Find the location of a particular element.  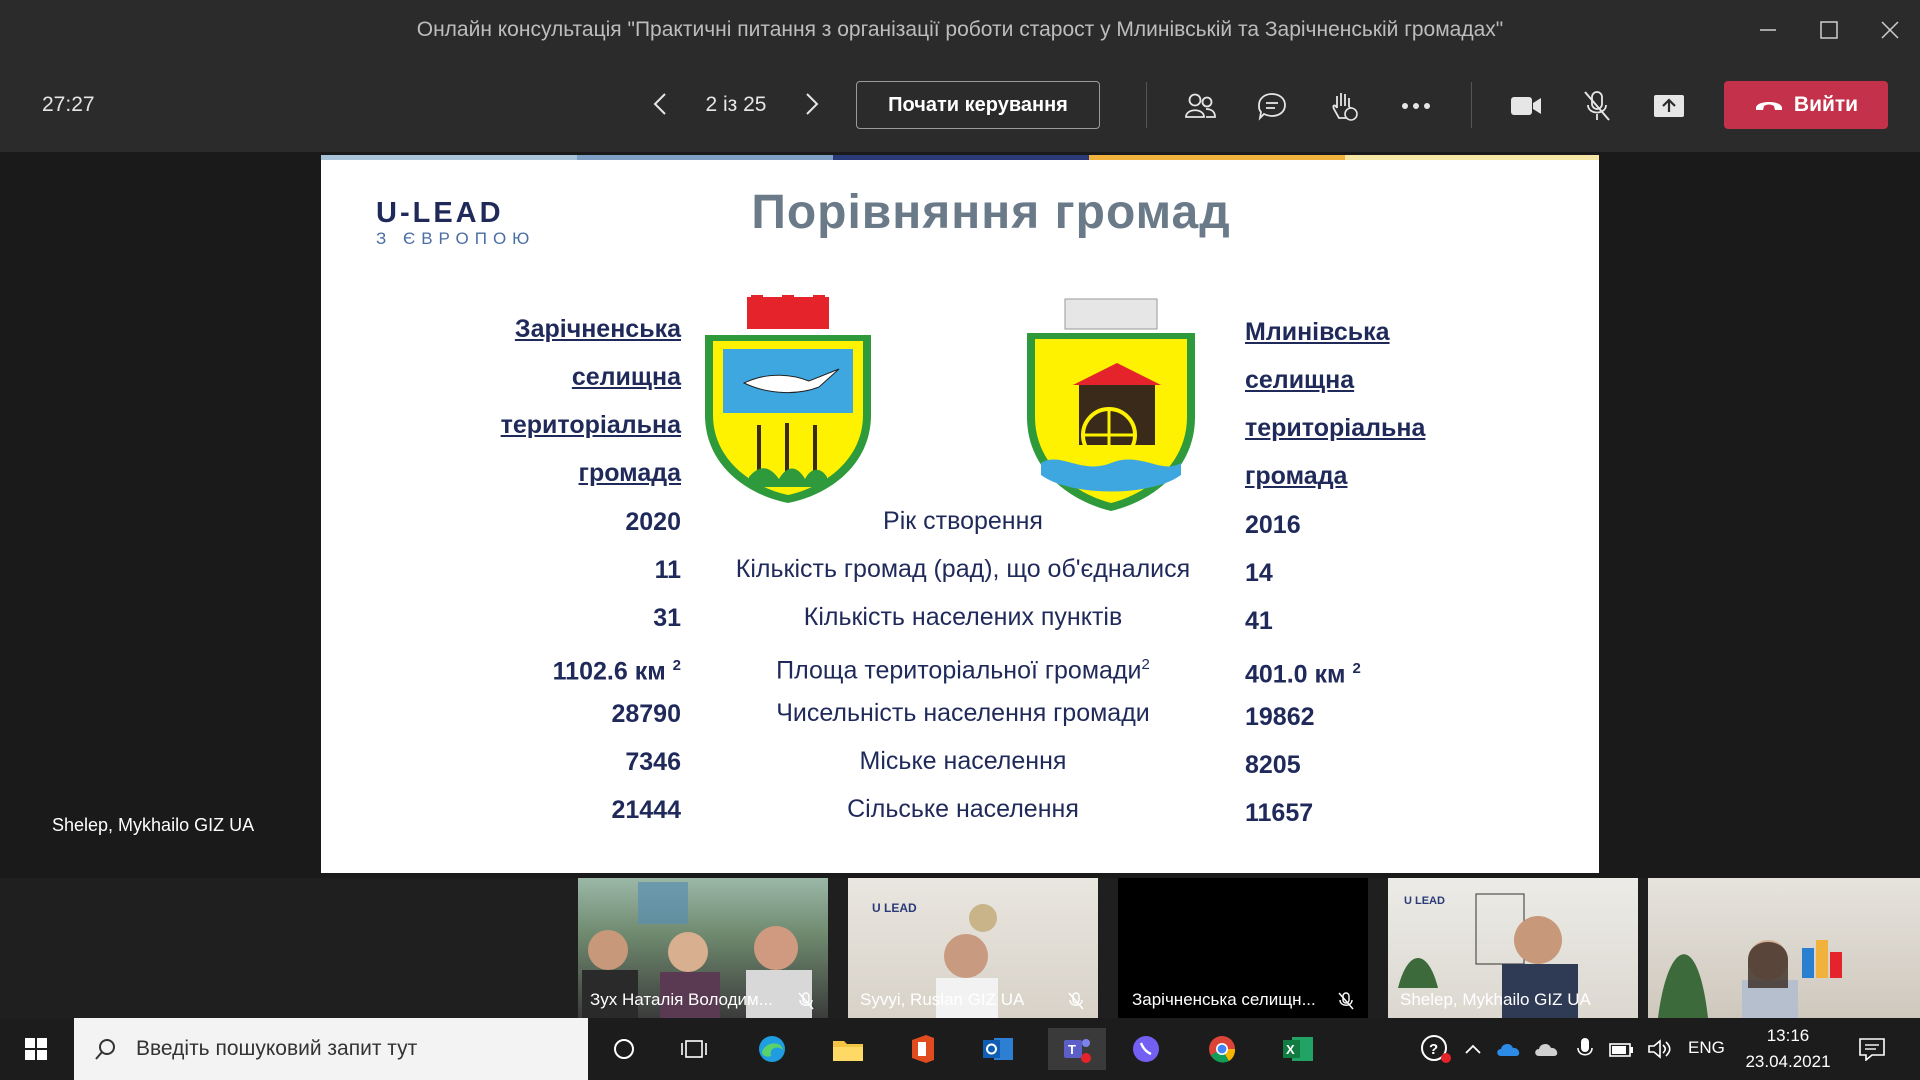

share-tray-button is located at coordinates (1669, 106).